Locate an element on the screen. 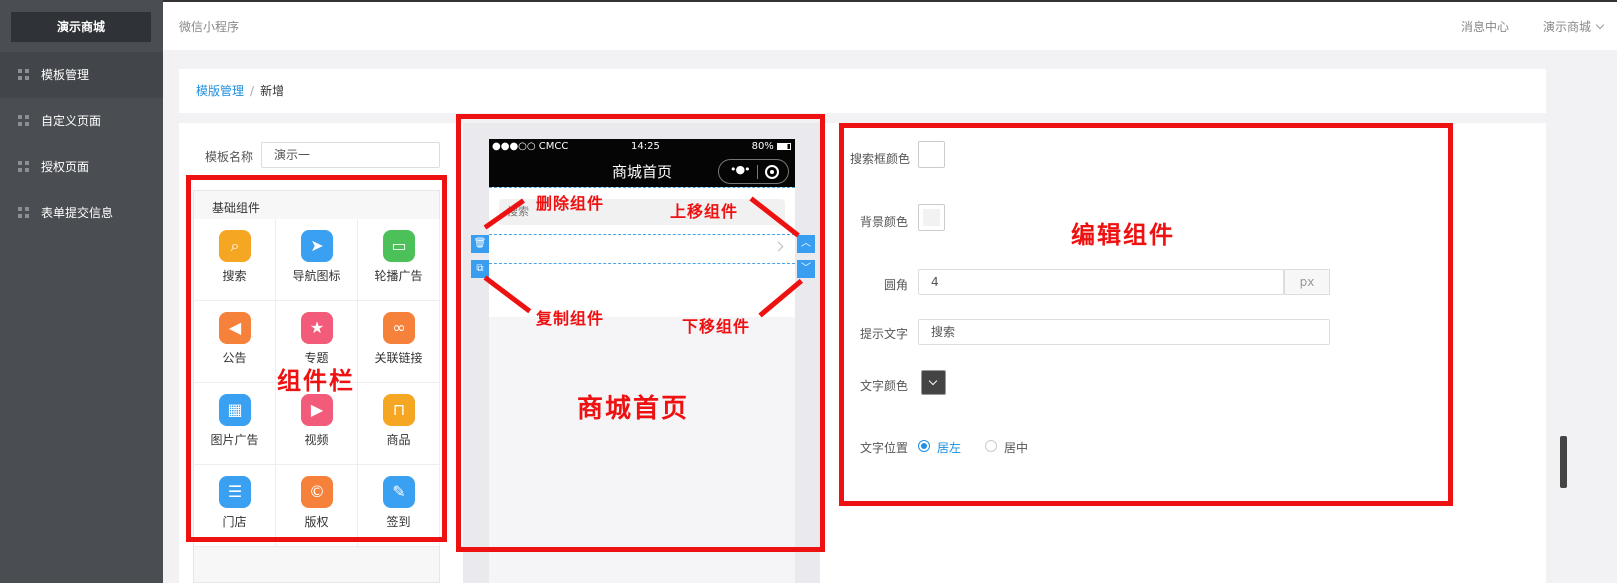 The width and height of the screenshot is (1617, 583). sidebar-item-label: 模板管理 is located at coordinates (65, 75).